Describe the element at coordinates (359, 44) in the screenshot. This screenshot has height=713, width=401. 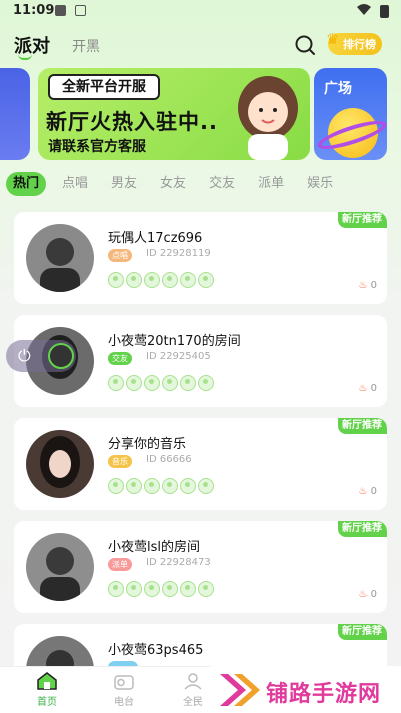
I see `leaderboard-label: 排行榜` at that location.